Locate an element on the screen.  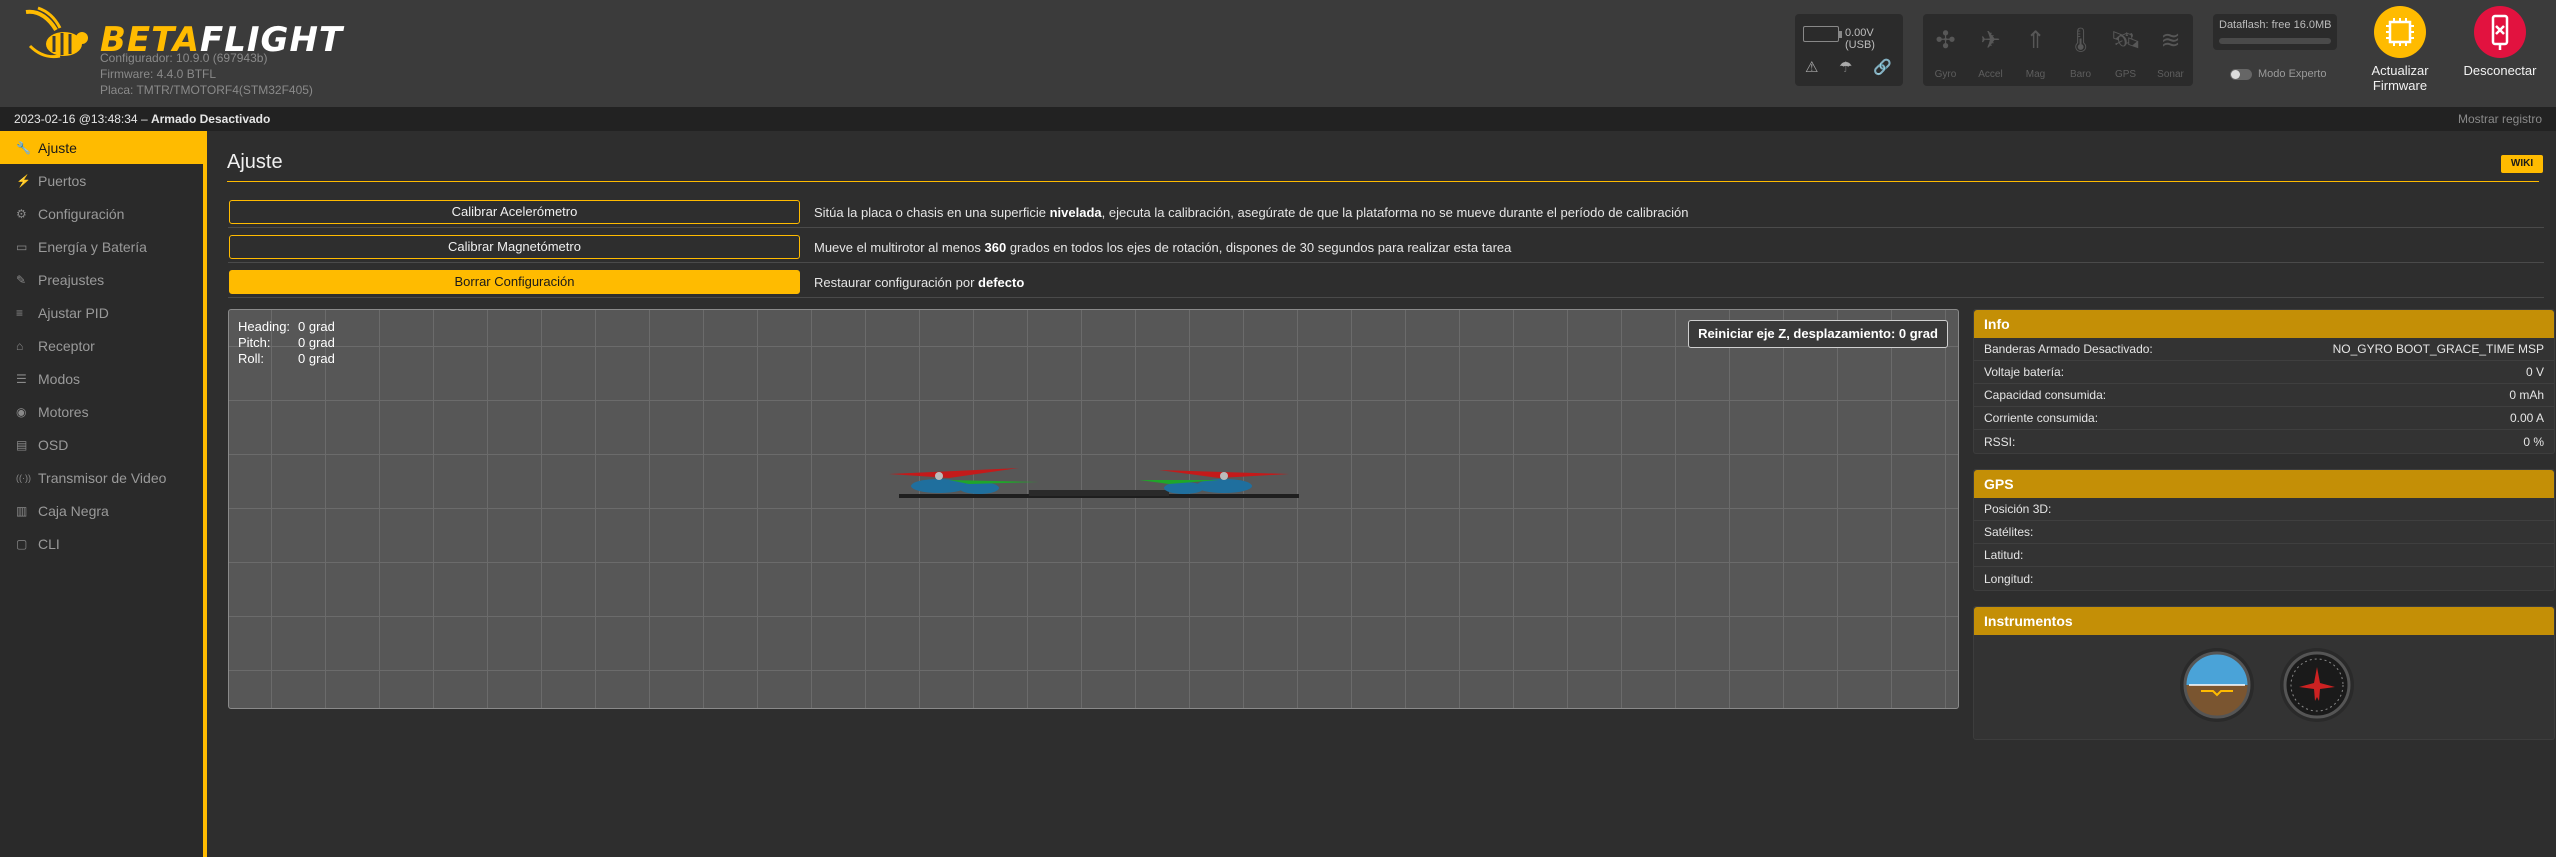
sensor-baro: 🌡 Baro is located at coordinates (2080, 50).